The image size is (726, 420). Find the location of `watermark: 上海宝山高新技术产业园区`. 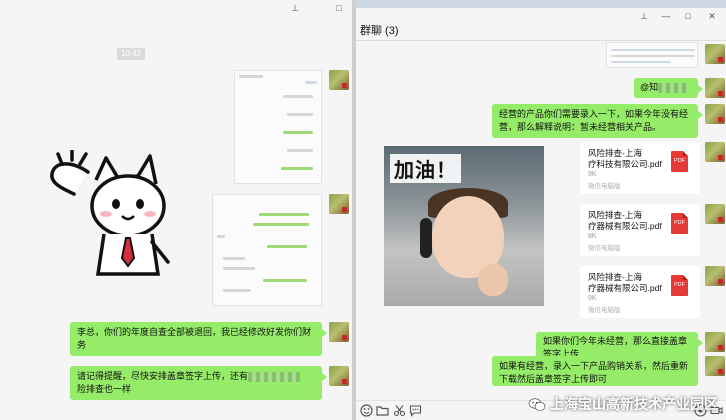

watermark: 上海宝山高新技术产业园区 is located at coordinates (623, 404).